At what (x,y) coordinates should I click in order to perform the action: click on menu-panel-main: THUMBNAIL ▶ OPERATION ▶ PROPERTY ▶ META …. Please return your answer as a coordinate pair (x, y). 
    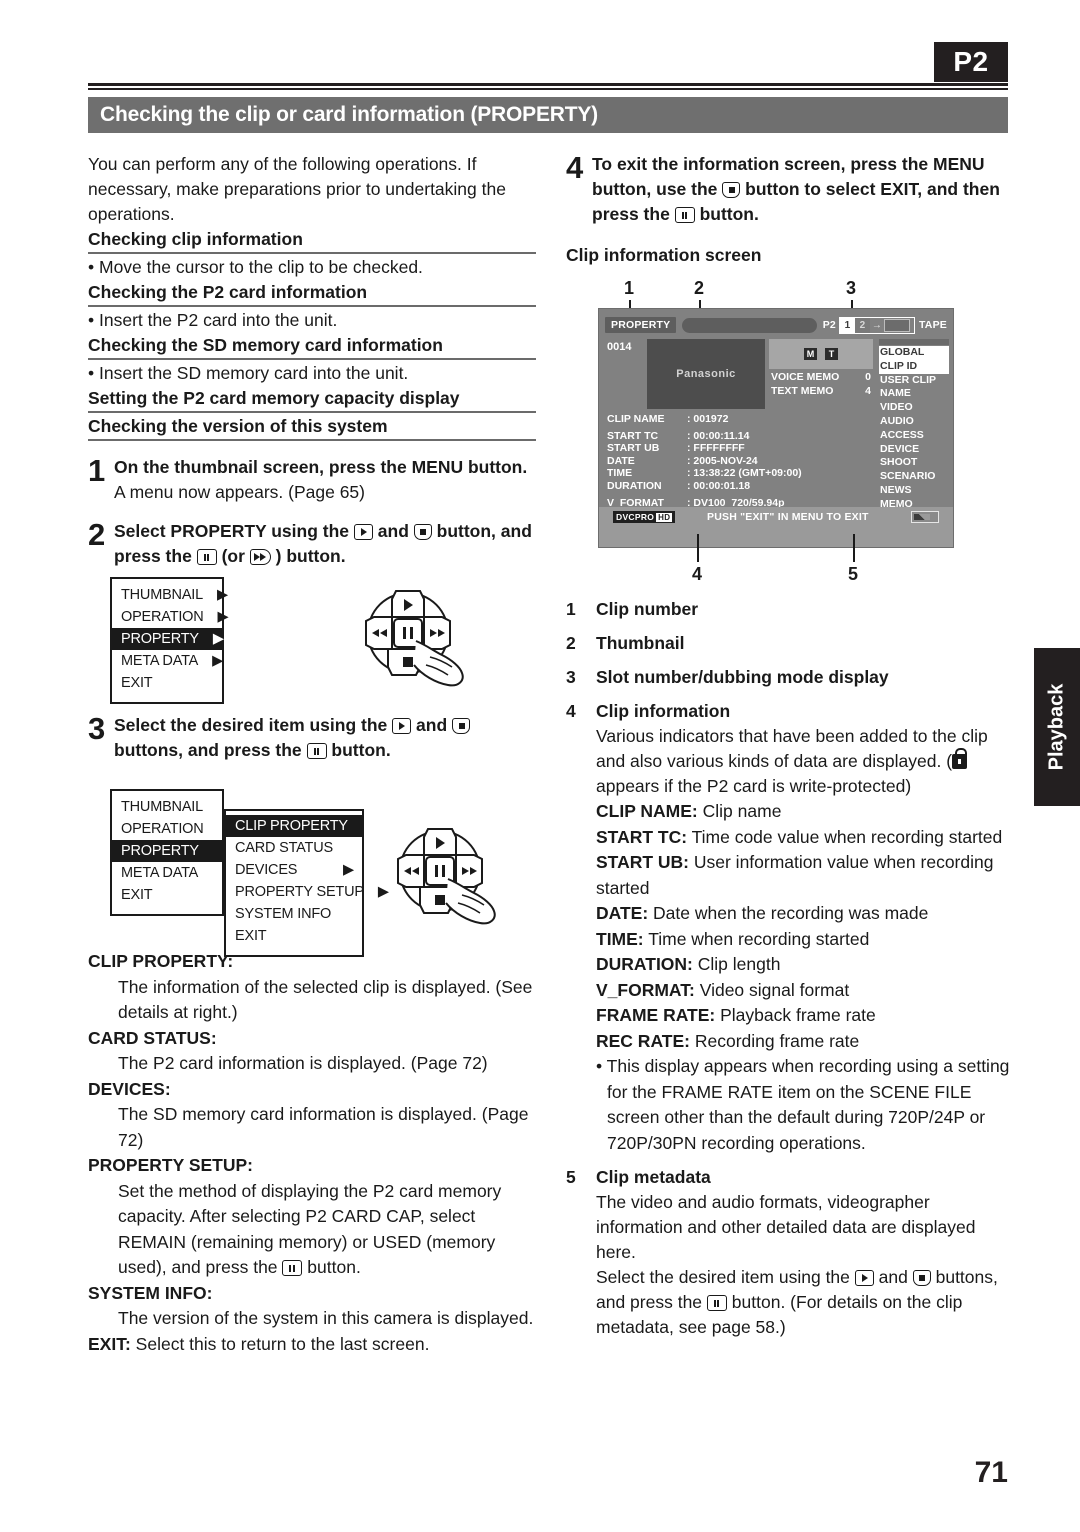
    Looking at the image, I should click on (169, 640).